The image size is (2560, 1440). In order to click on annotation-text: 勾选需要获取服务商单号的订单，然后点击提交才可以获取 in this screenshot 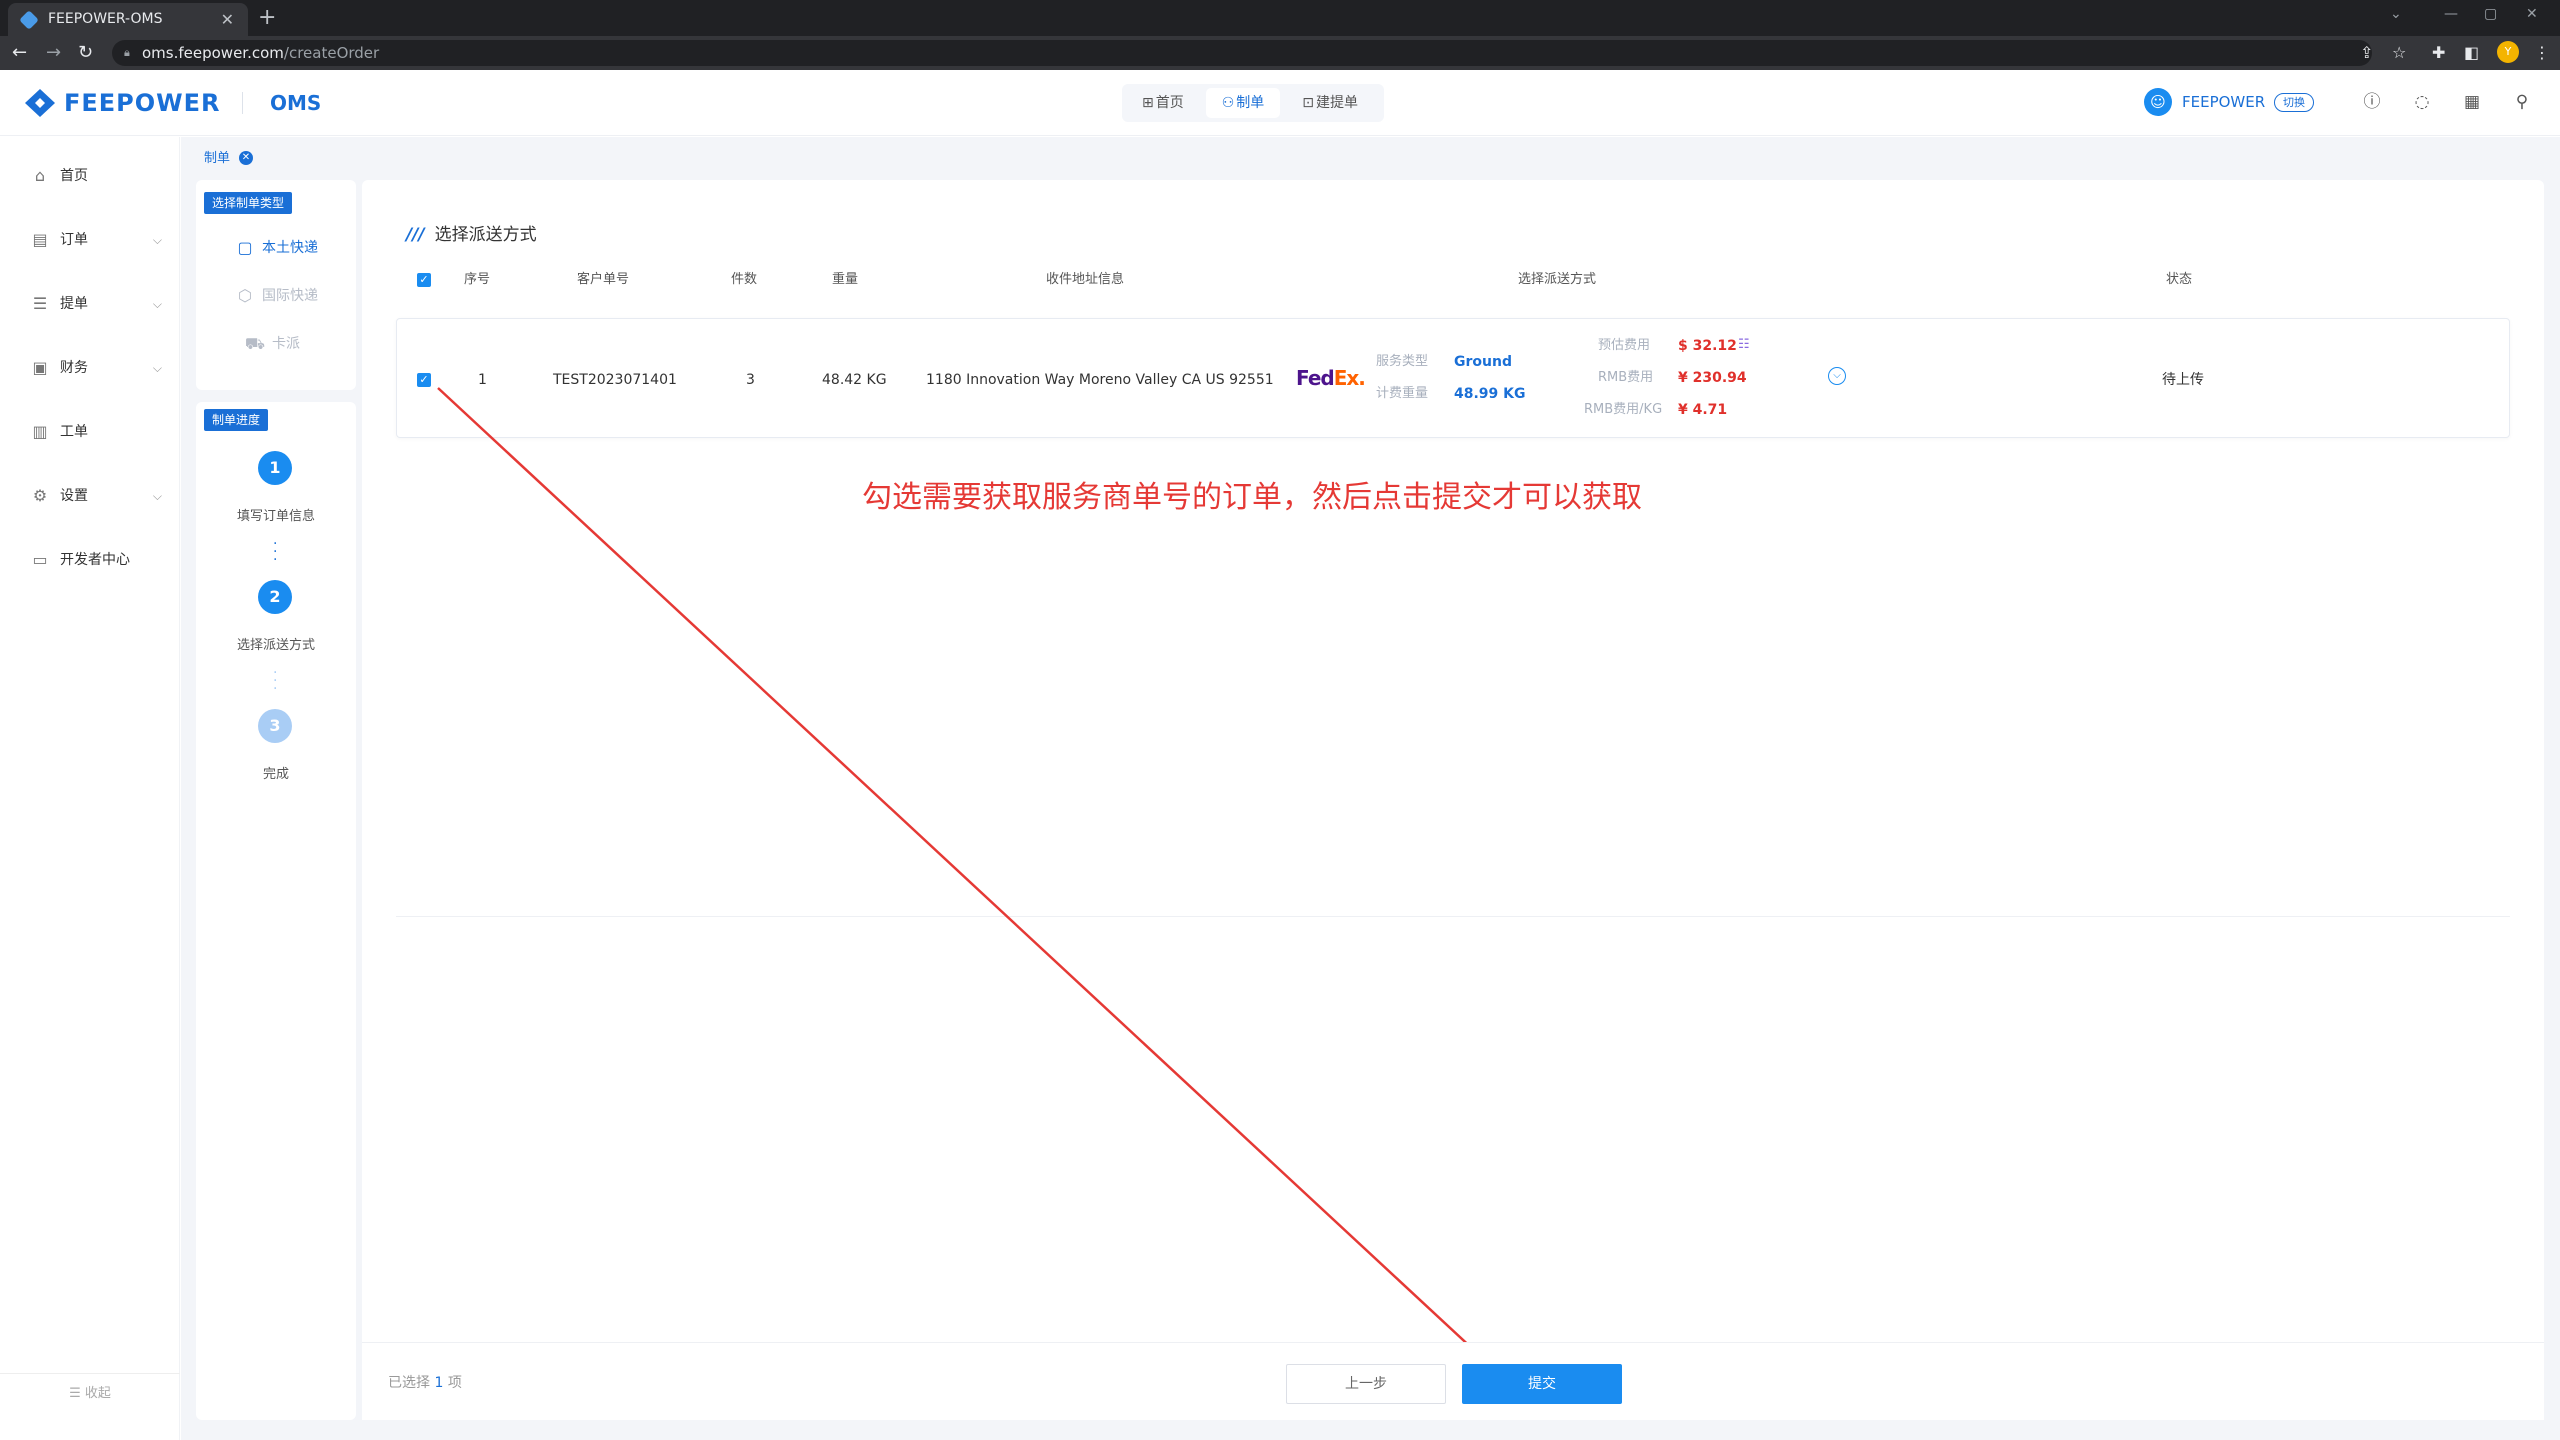, I will do `click(1252, 497)`.